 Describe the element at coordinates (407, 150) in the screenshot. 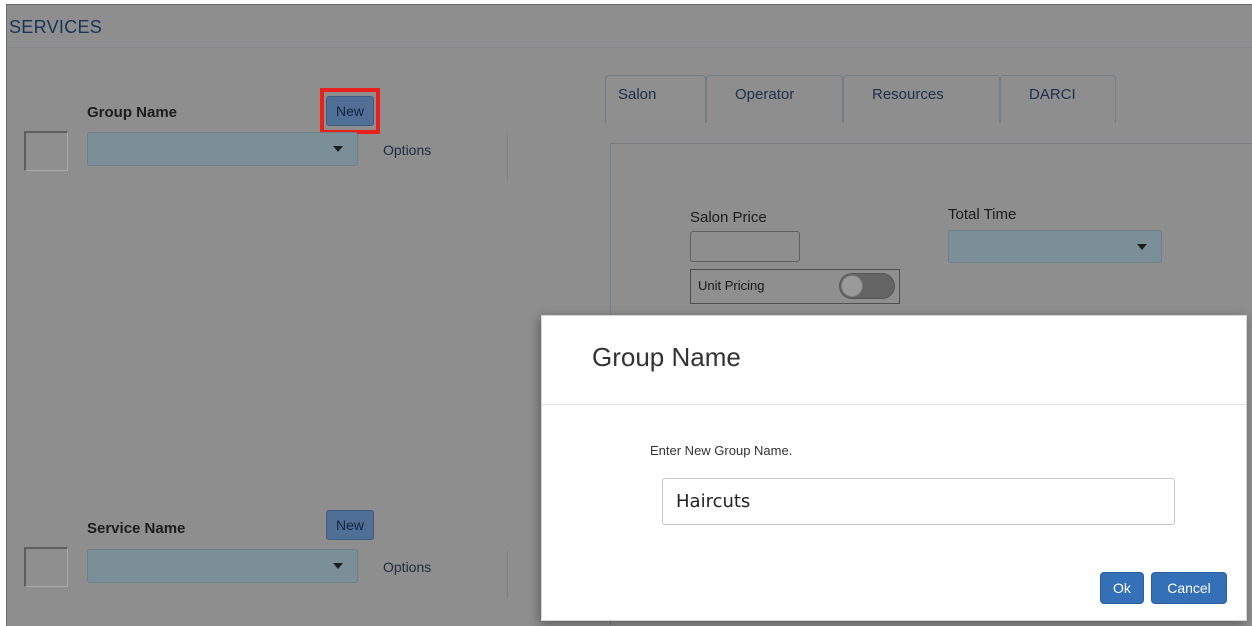

I see `group-options-link: Options` at that location.